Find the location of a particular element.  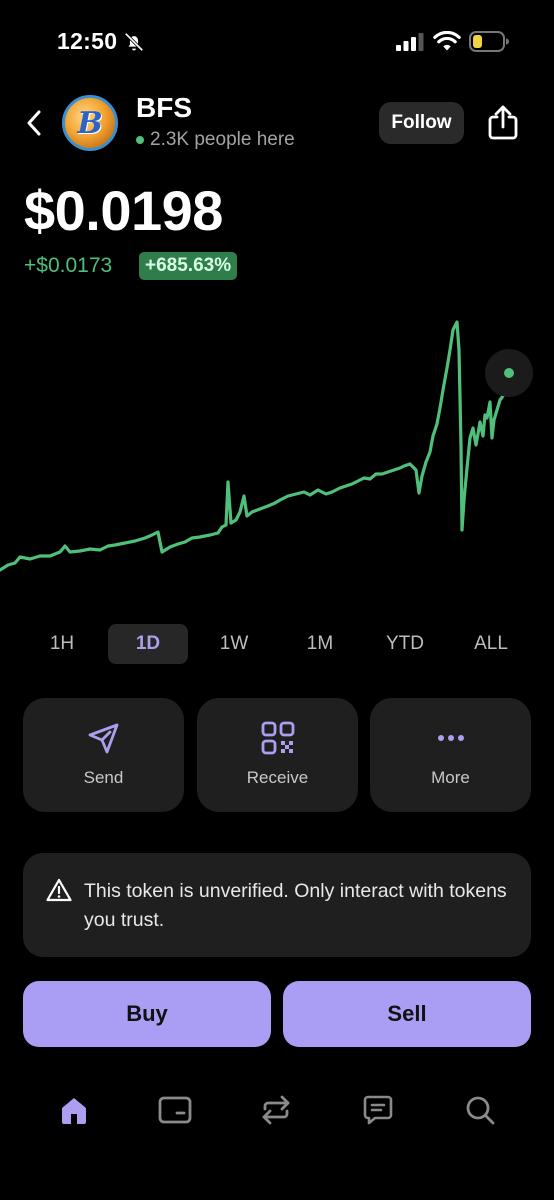

send-button: Send is located at coordinates (103, 755).